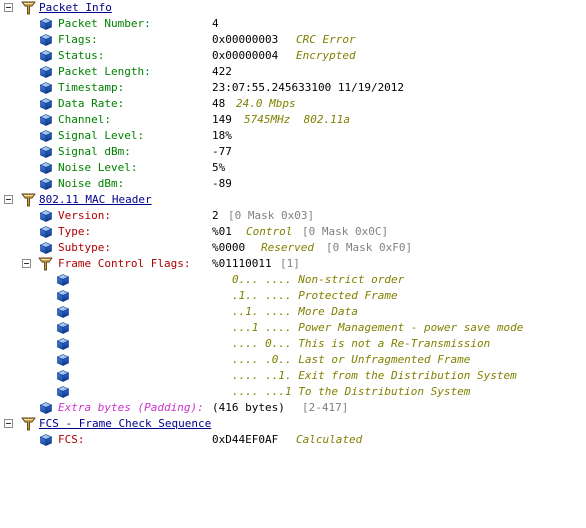 The image size is (586, 528). Describe the element at coordinates (91, 183) in the screenshot. I see `field-label: Noise dBm:` at that location.